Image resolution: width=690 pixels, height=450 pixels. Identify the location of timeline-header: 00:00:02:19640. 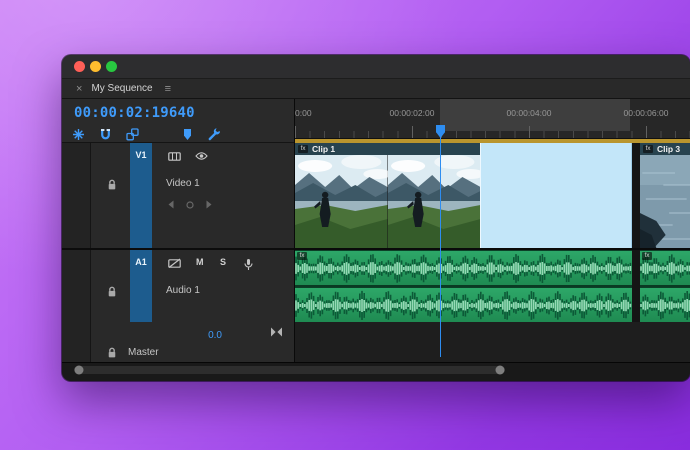
(178, 121).